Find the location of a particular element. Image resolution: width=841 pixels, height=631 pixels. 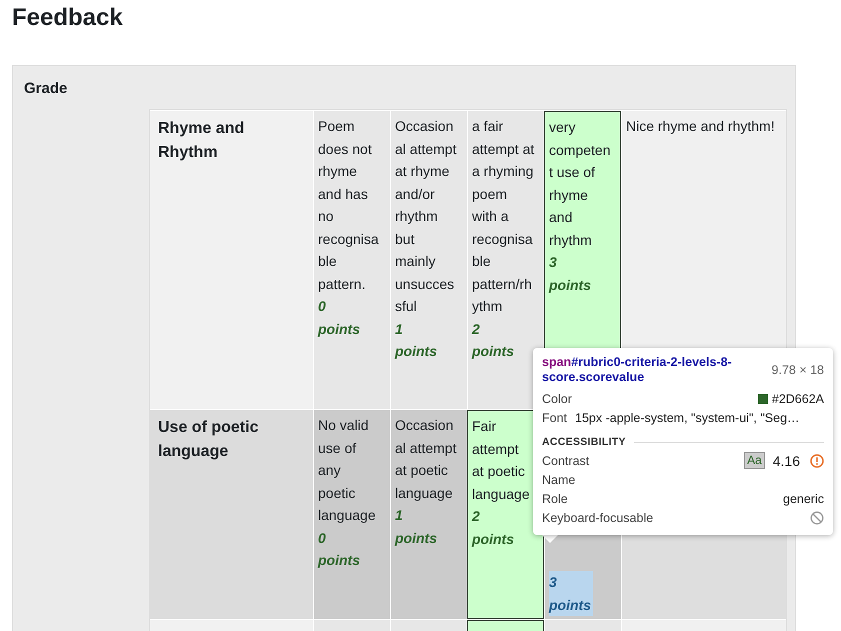

property-label: Color is located at coordinates (557, 399).